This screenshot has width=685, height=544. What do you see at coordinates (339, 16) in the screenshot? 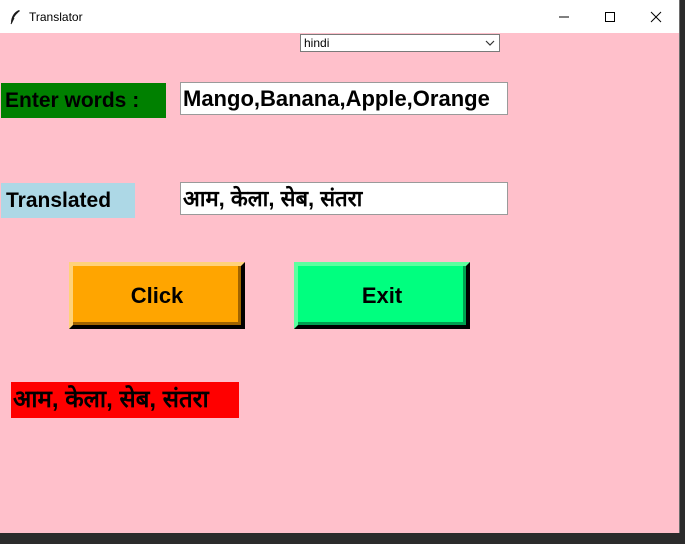
I see `title-bar: Translator` at bounding box center [339, 16].